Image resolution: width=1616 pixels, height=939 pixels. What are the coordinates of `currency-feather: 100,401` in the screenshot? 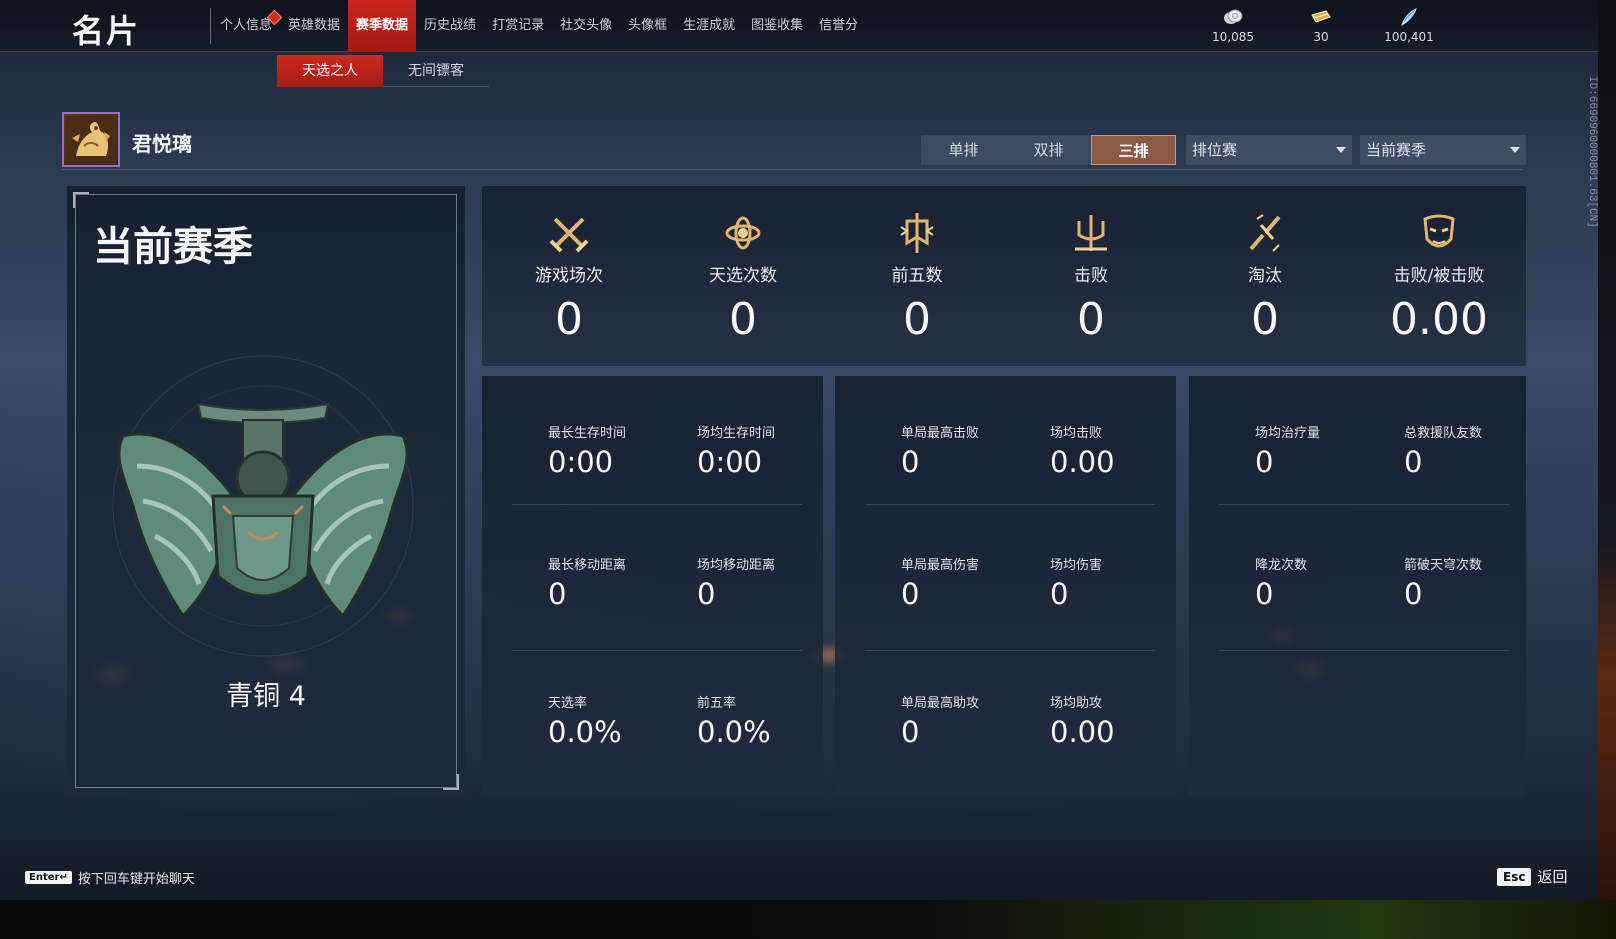 It's located at (1409, 25).